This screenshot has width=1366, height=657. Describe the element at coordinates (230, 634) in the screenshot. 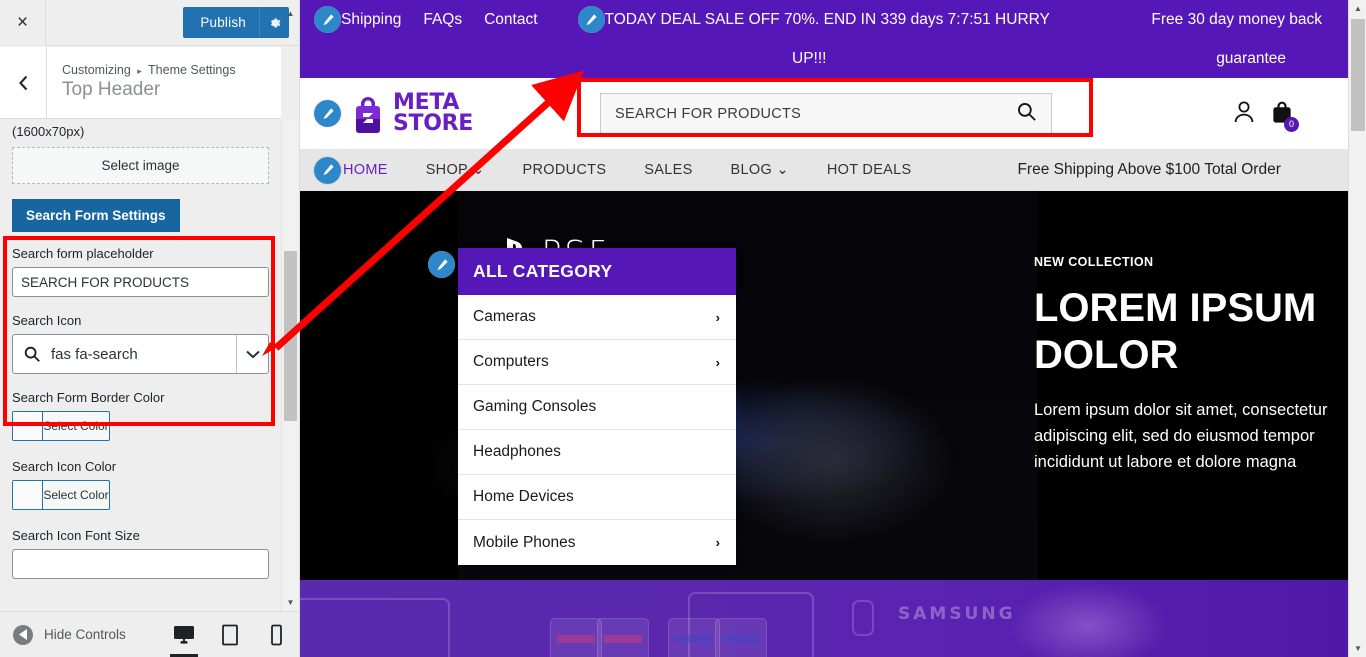

I see `tablet-preview-icon` at that location.